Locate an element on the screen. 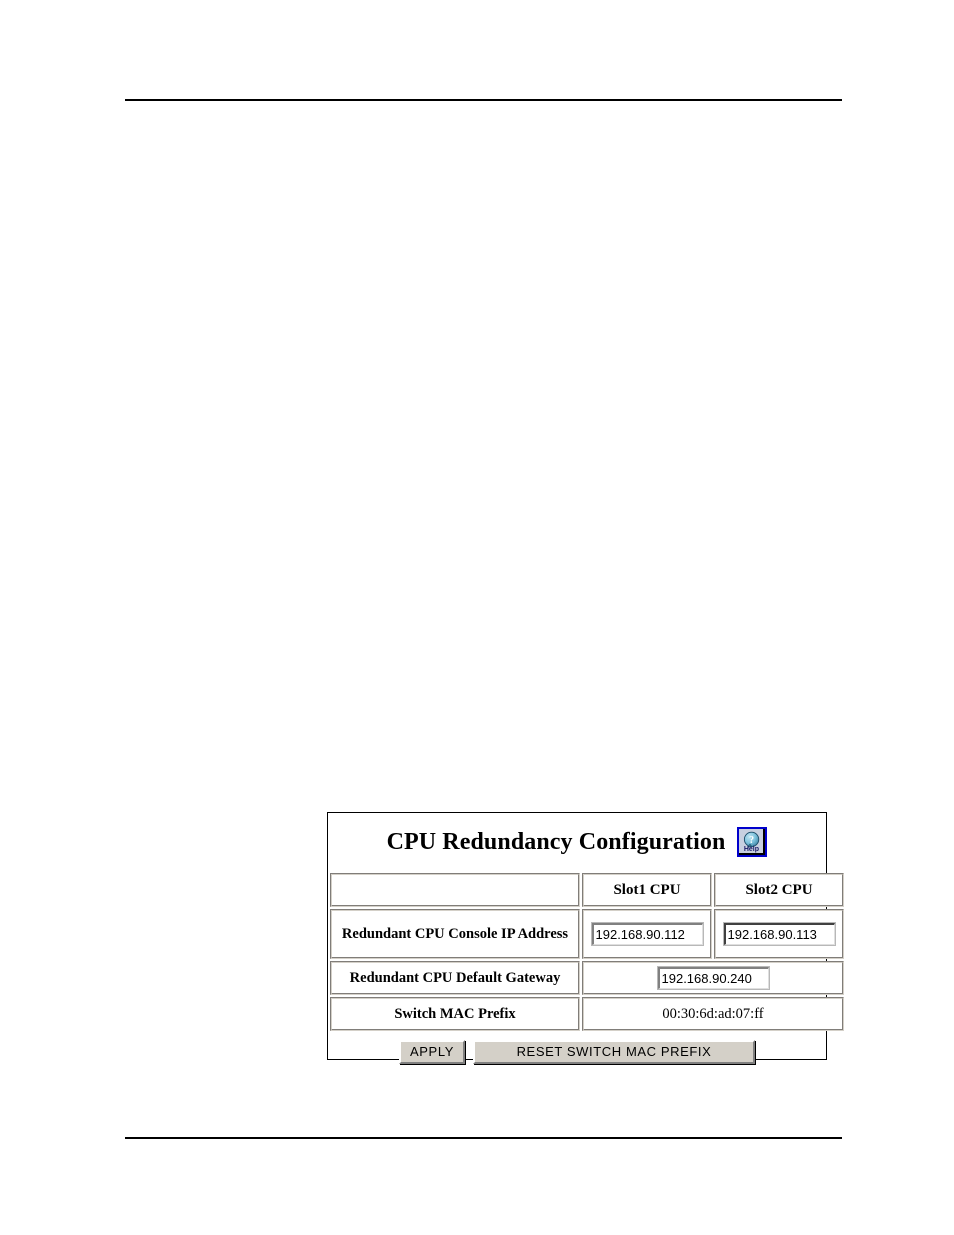 This screenshot has width=954, height=1235. panel-header: CPU Redundancy Configuration ? Help is located at coordinates (577, 842).